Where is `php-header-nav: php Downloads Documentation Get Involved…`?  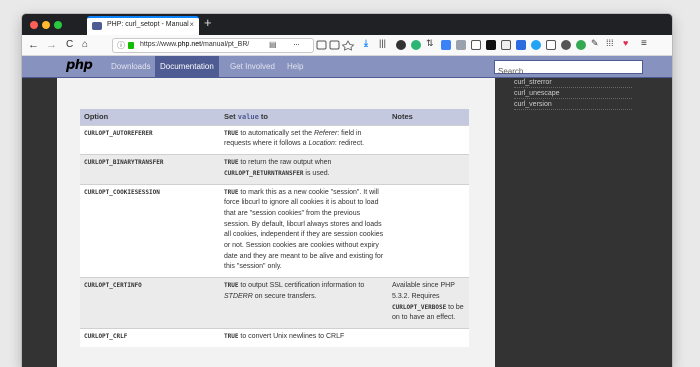
php-header-nav: php Downloads Documentation Get Involved… is located at coordinates (347, 67).